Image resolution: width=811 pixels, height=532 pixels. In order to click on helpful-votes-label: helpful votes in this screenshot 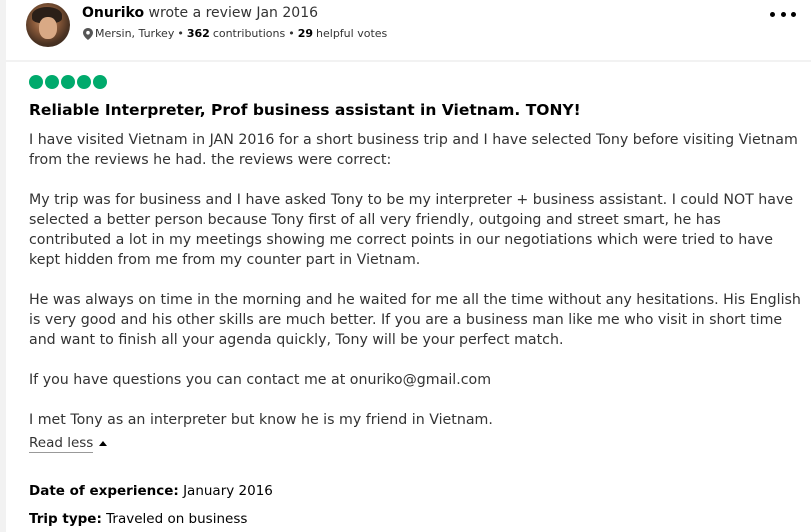, I will do `click(352, 33)`.